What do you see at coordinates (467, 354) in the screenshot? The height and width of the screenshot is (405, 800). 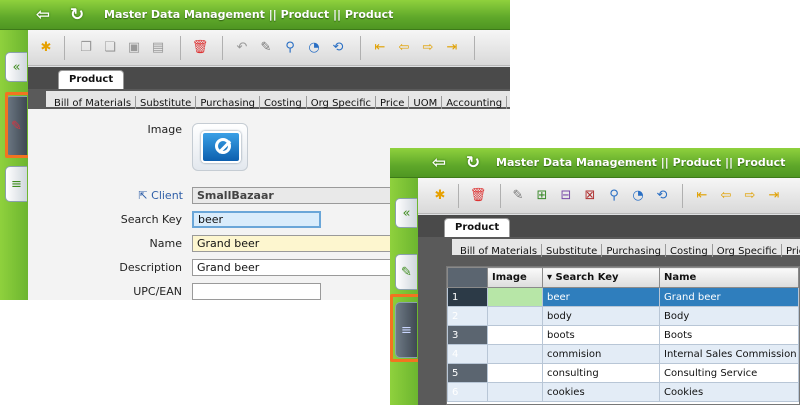 I see `row-number: 4` at bounding box center [467, 354].